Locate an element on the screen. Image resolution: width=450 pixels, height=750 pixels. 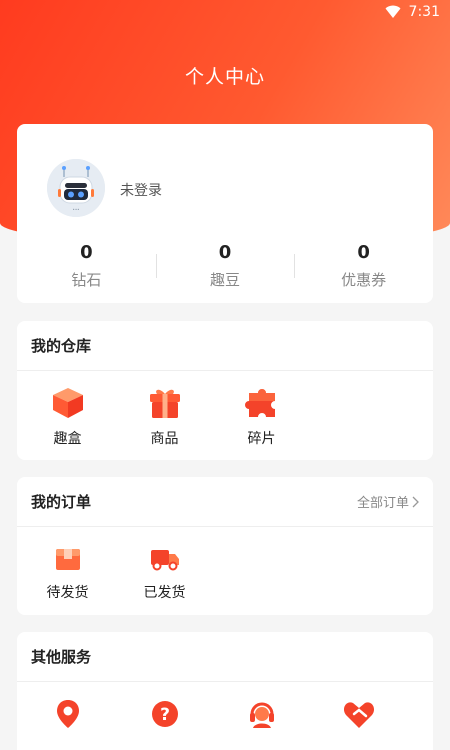
avatar: ••• is located at coordinates (76, 188).